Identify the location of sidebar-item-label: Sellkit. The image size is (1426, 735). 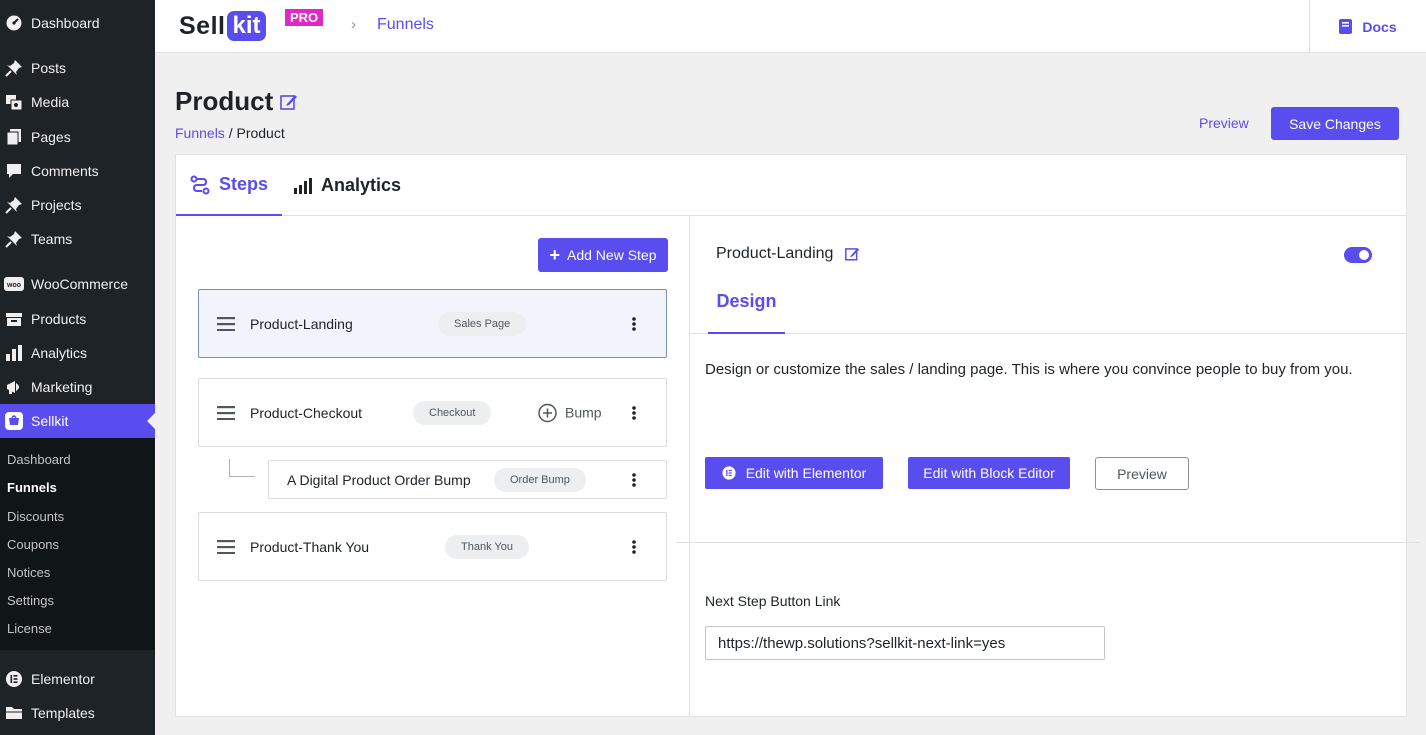
(50, 421).